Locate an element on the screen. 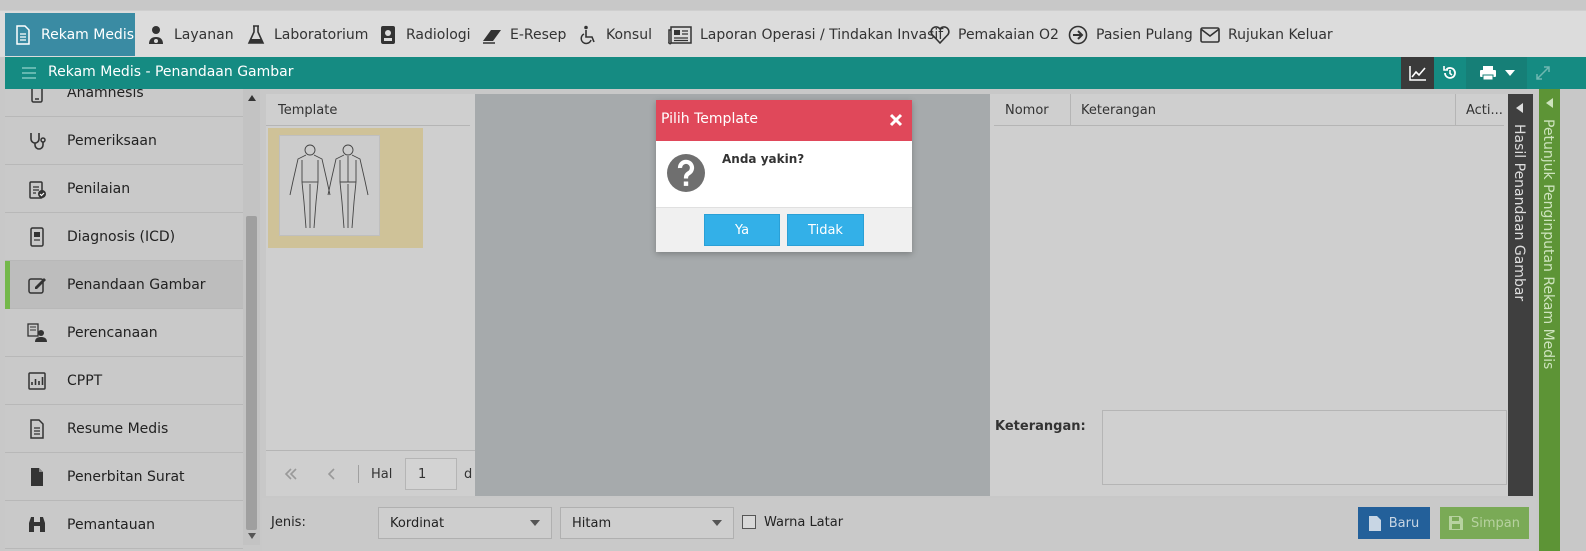 The height and width of the screenshot is (551, 1586). tab-rekam-medis: Rekam Medis is located at coordinates (70, 34).